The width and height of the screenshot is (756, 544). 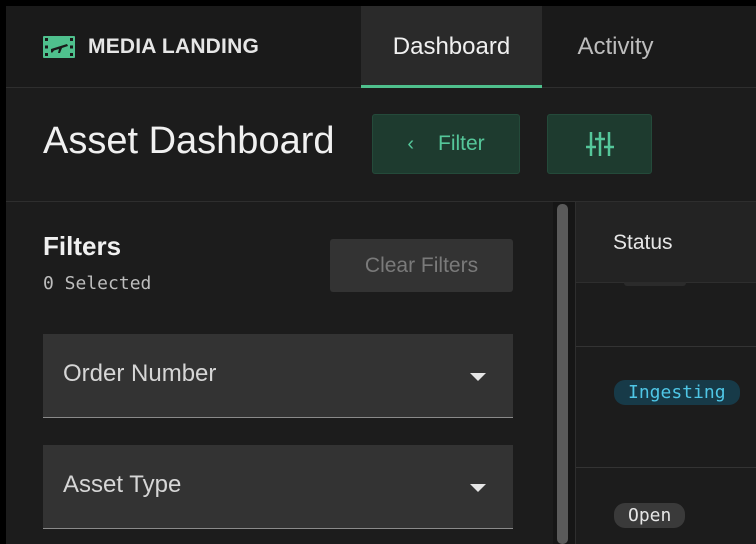 I want to click on clear-filters-button: Clear Filters, so click(x=421, y=265).